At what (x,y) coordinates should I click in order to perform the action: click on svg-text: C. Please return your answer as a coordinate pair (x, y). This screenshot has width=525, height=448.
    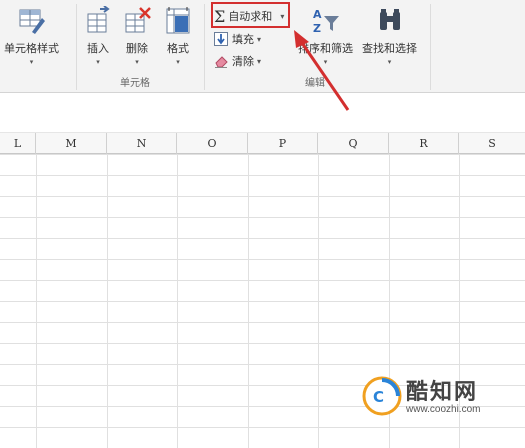
    Looking at the image, I should click on (378, 397).